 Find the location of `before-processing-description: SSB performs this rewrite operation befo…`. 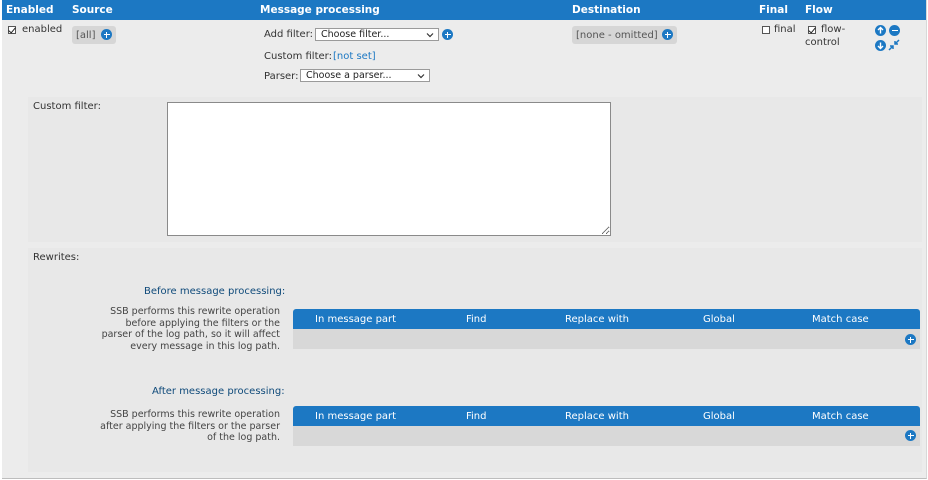

before-processing-description: SSB performs this rewrite operation befo… is located at coordinates (180, 329).